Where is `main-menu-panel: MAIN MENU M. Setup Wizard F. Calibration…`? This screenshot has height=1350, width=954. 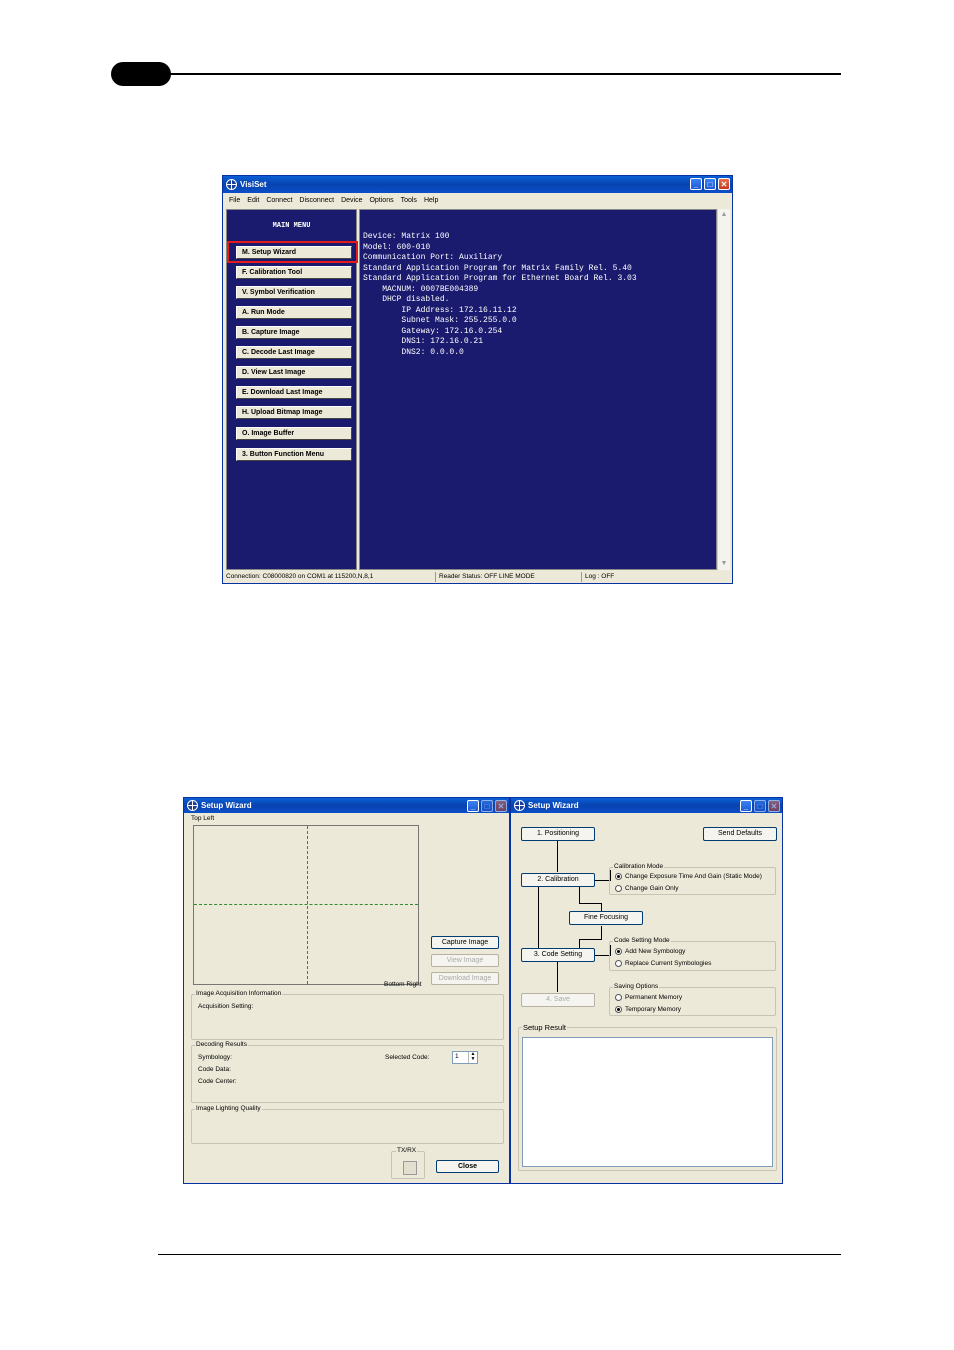
main-menu-panel: MAIN MENU M. Setup Wizard F. Calibration… is located at coordinates (292, 389).